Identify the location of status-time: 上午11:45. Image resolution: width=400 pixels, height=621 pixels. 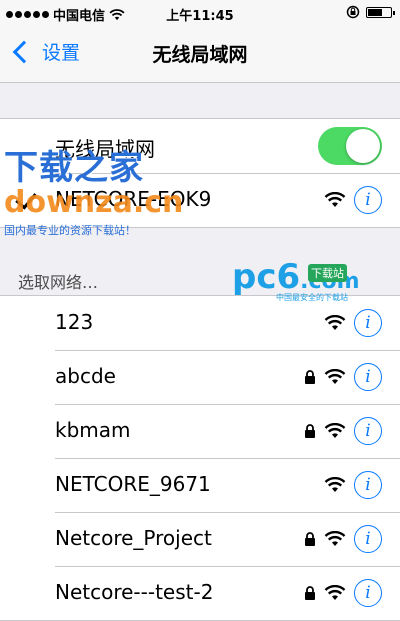
(200, 16).